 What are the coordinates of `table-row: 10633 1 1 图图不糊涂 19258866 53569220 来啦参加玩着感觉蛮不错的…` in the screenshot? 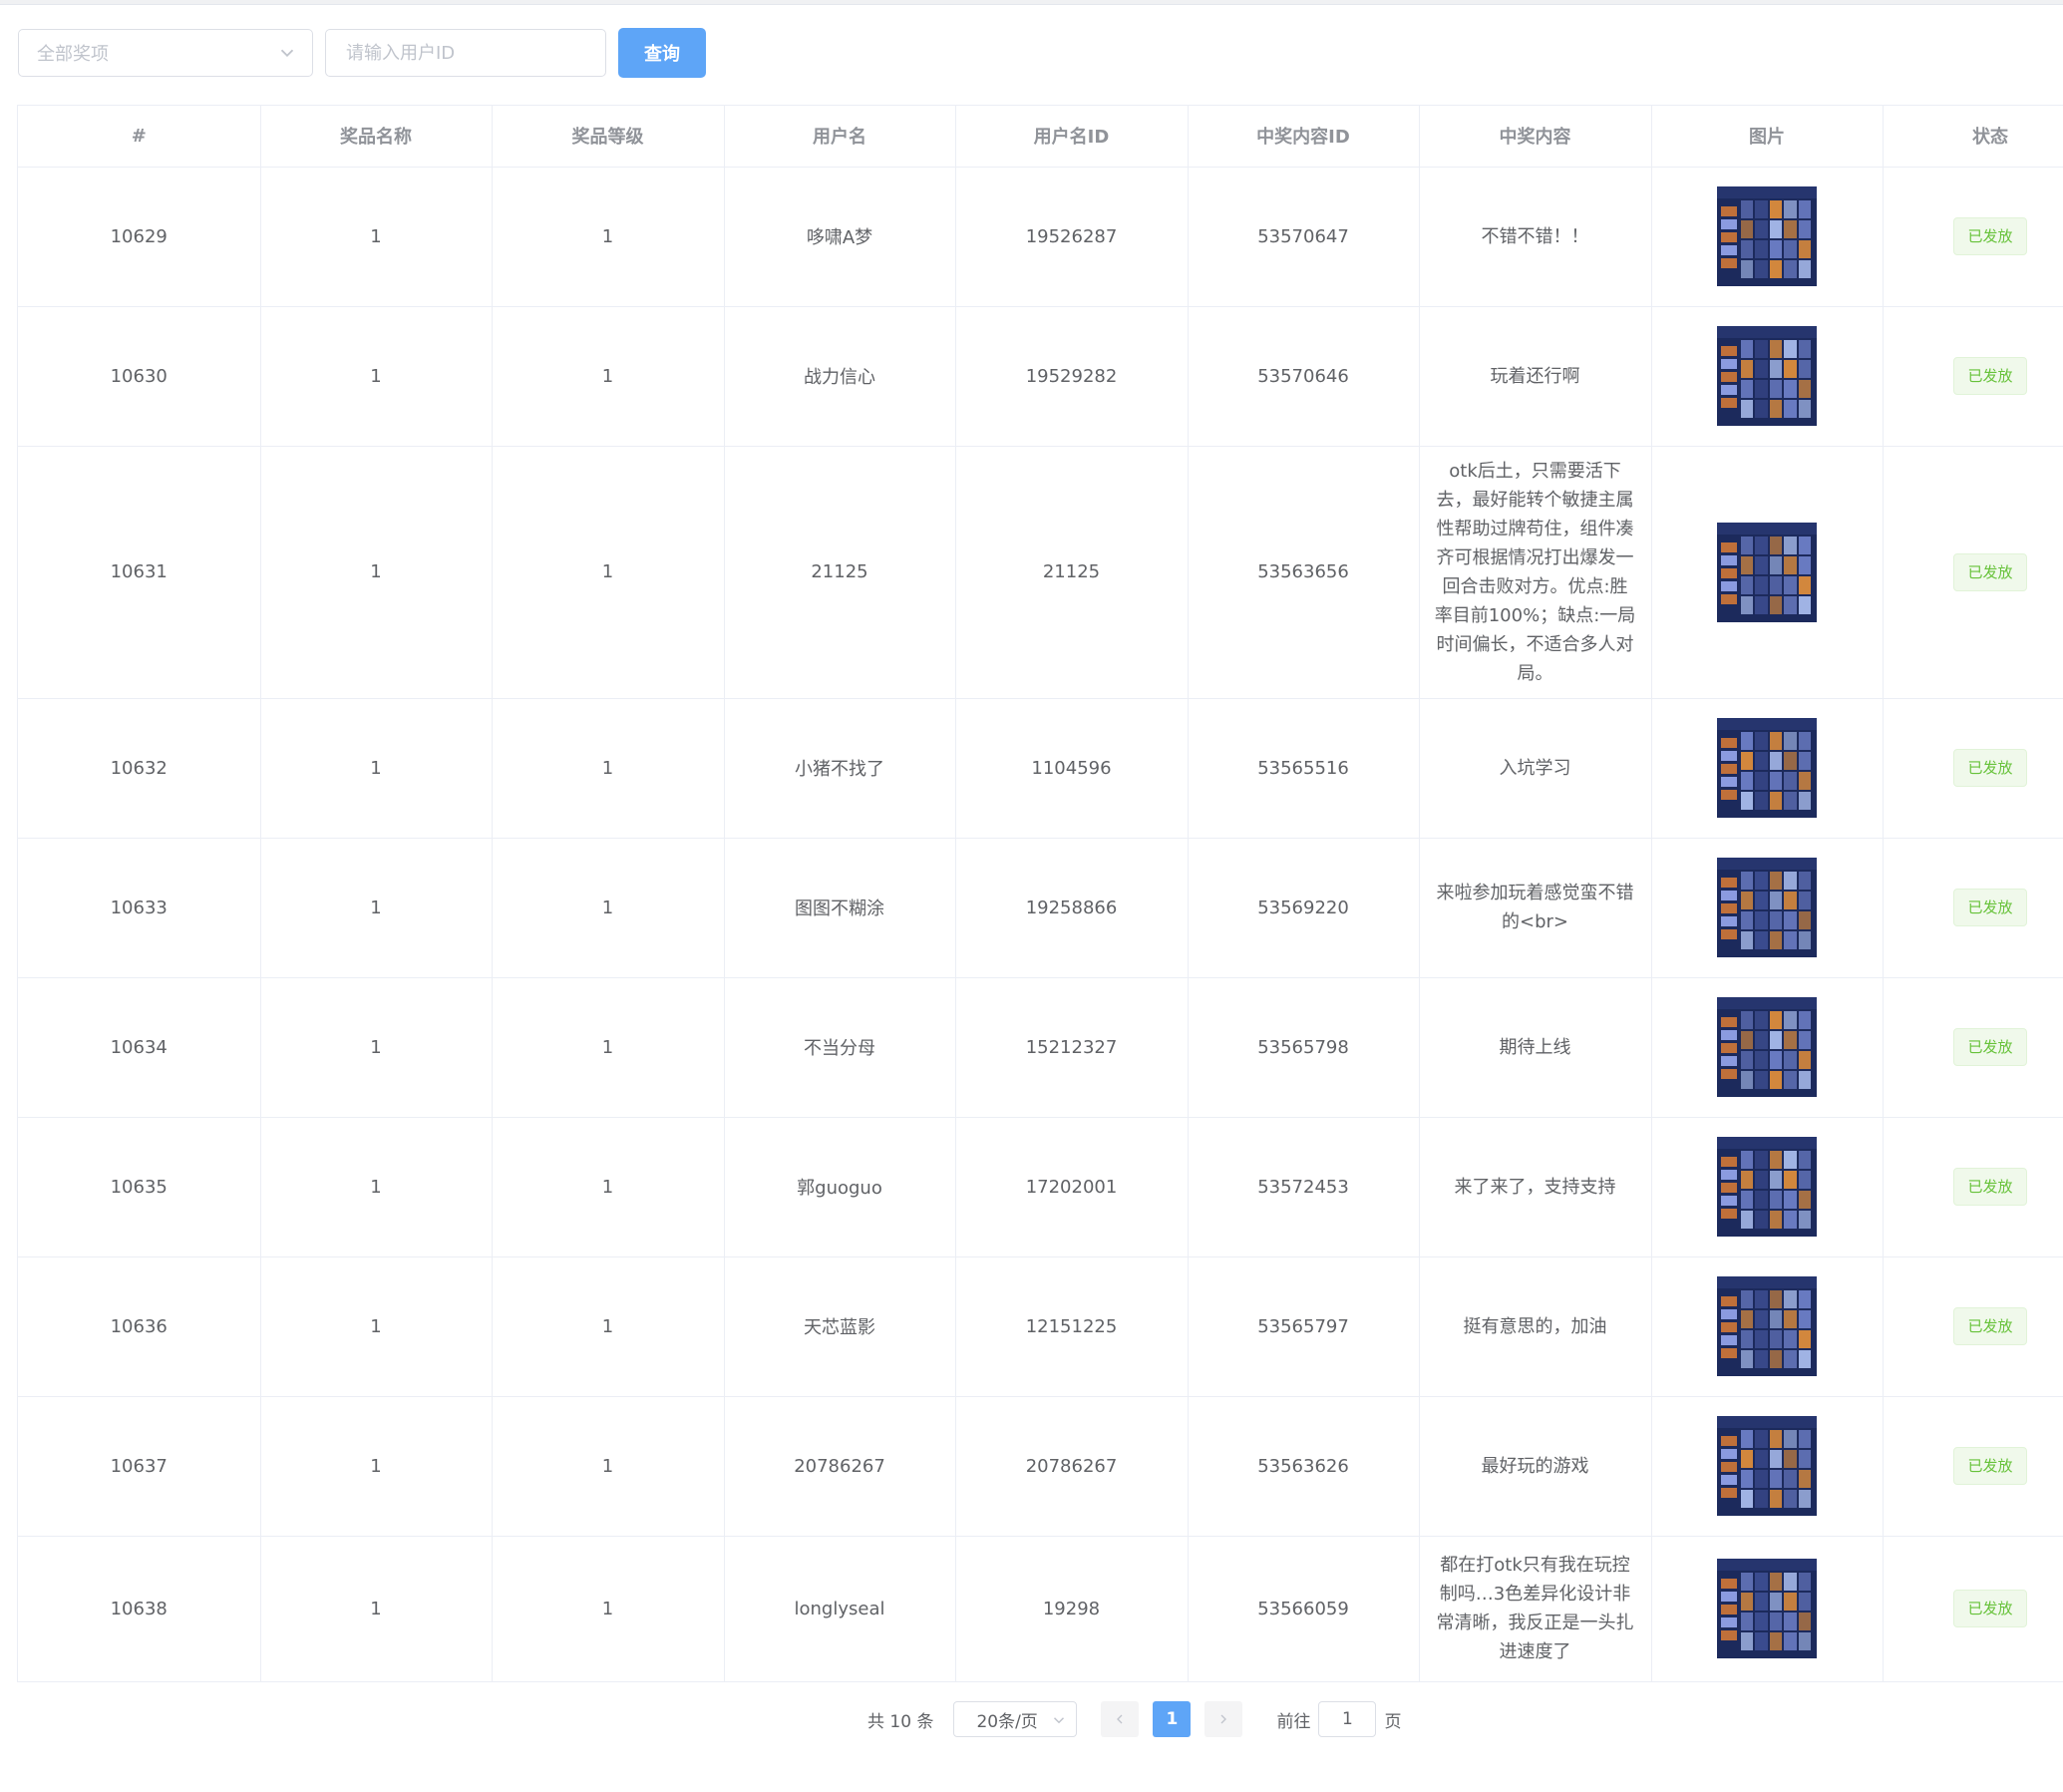 It's located at (1040, 908).